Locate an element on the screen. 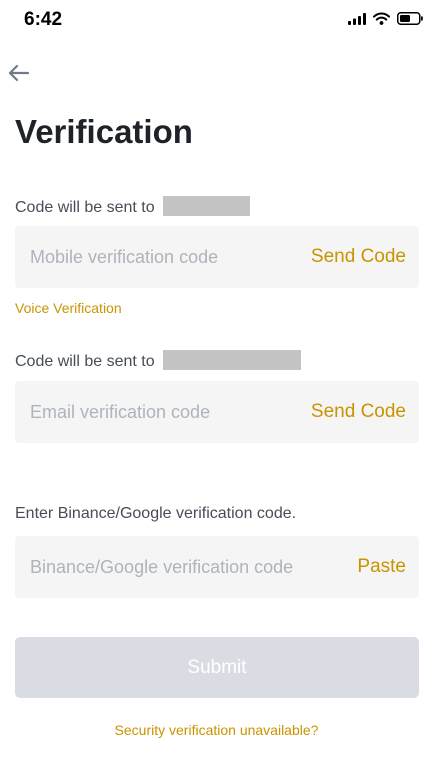 The image size is (445, 768). redacted-email is located at coordinates (232, 360).